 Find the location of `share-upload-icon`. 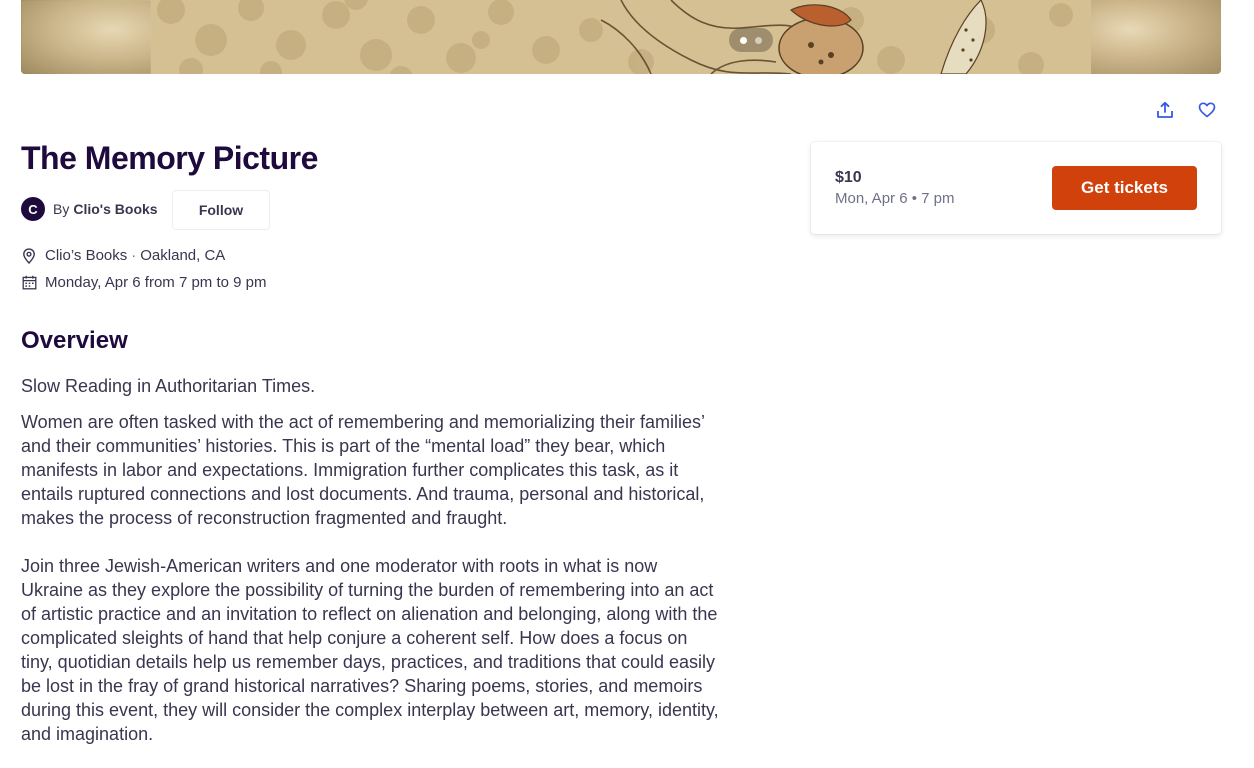

share-upload-icon is located at coordinates (1165, 109).